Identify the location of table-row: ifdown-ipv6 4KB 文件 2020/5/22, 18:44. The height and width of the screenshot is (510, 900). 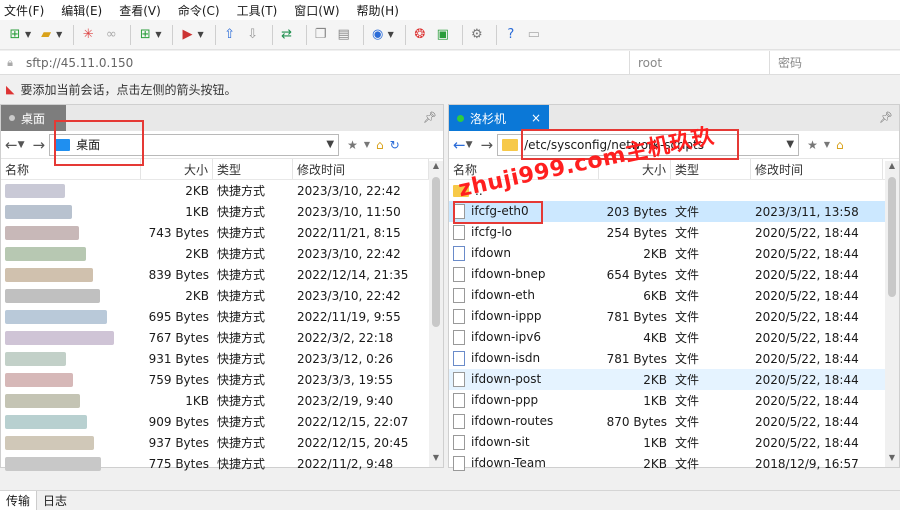
(674, 337).